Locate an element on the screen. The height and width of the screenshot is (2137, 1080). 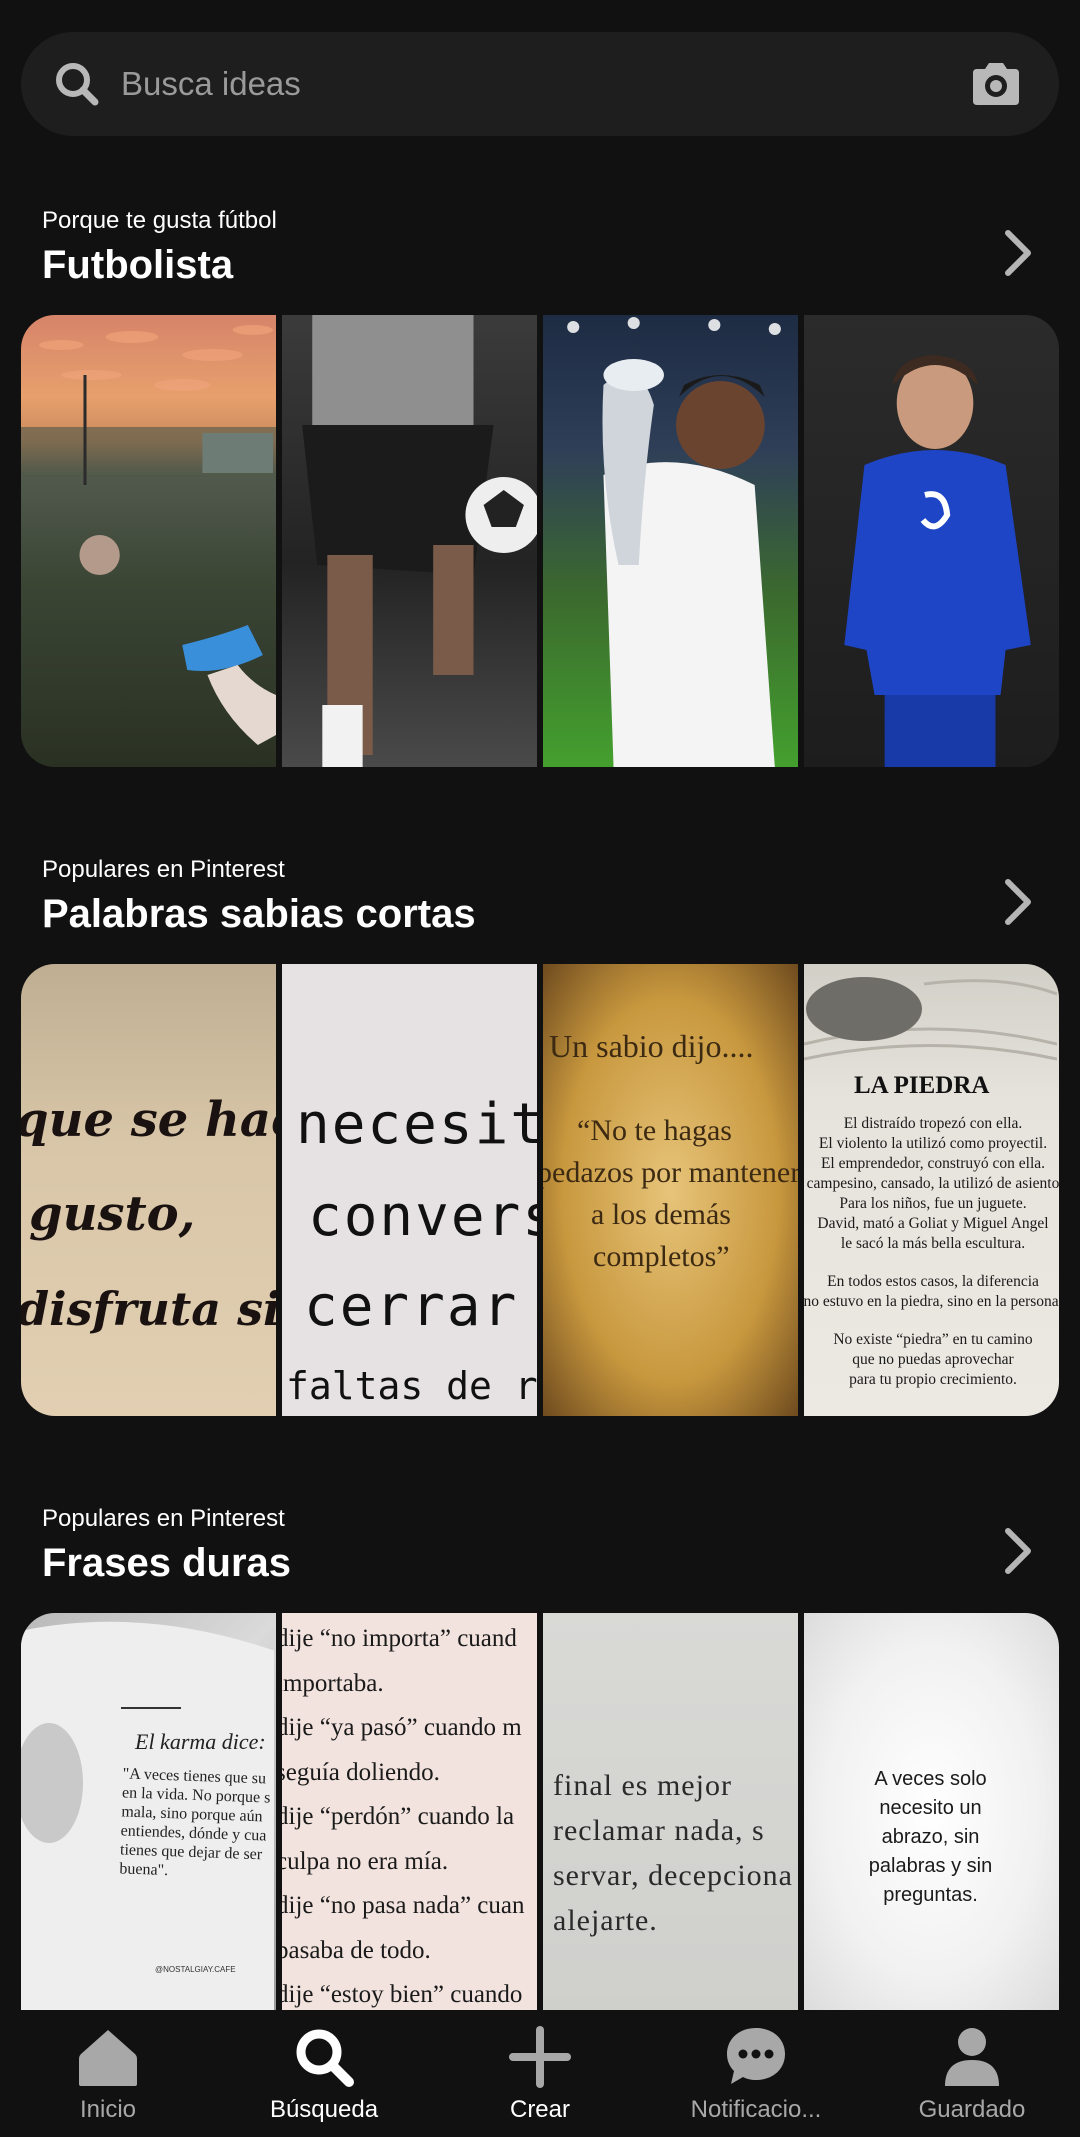
quote-line: cerrar c is located at coordinates (420, 1306).